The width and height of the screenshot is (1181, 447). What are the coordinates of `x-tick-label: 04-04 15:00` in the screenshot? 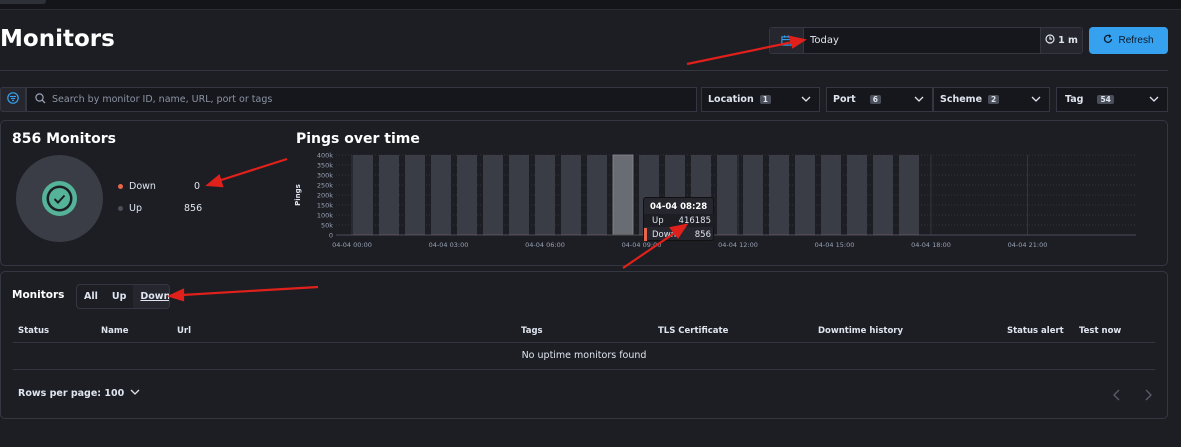 It's located at (835, 245).